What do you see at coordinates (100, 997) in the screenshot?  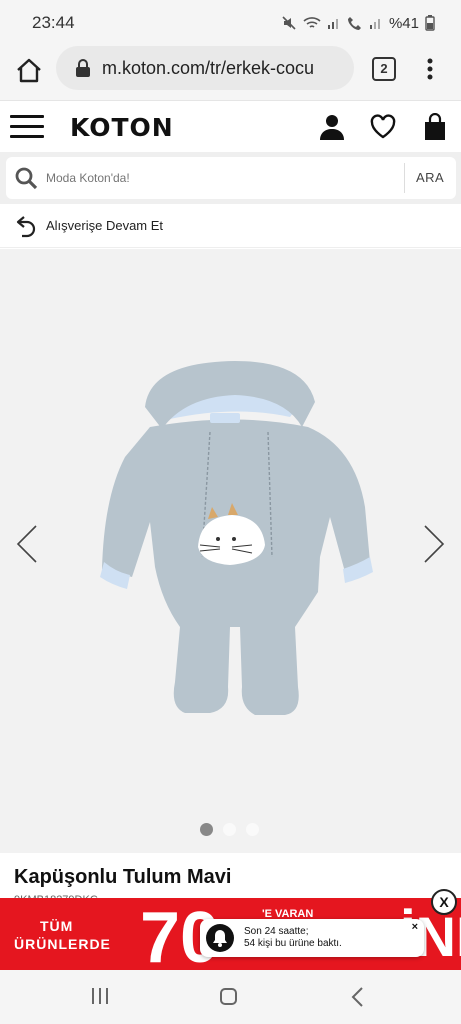 I see `recent-apps-icon` at bounding box center [100, 997].